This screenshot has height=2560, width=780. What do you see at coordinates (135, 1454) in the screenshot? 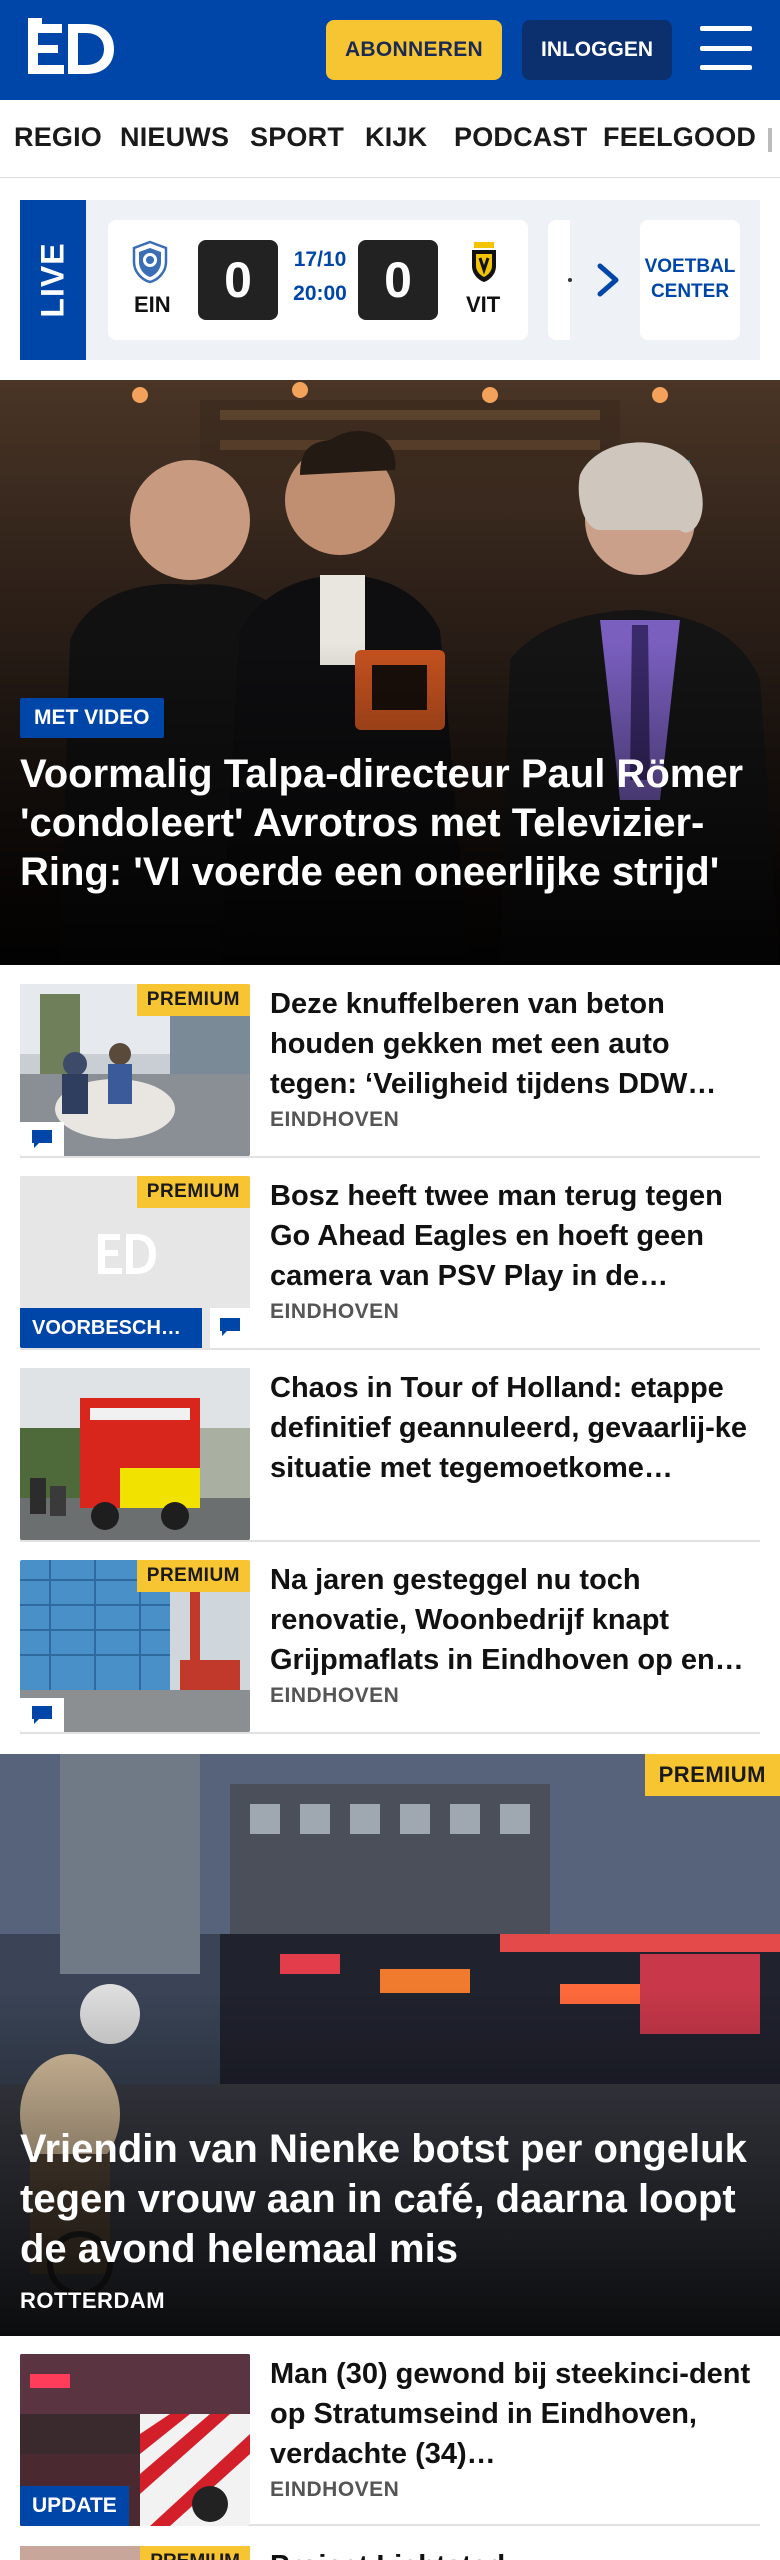
I see `article-thumbnail` at bounding box center [135, 1454].